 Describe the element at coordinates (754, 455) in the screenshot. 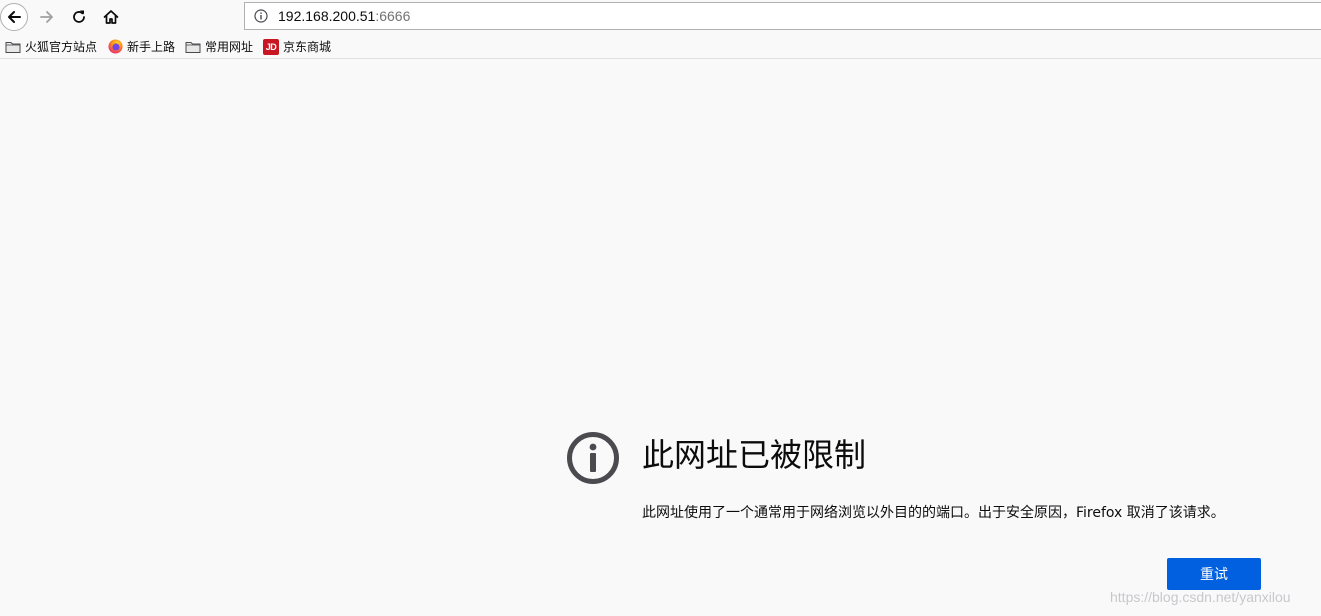

I see `error-title: 此网址已被限制` at that location.